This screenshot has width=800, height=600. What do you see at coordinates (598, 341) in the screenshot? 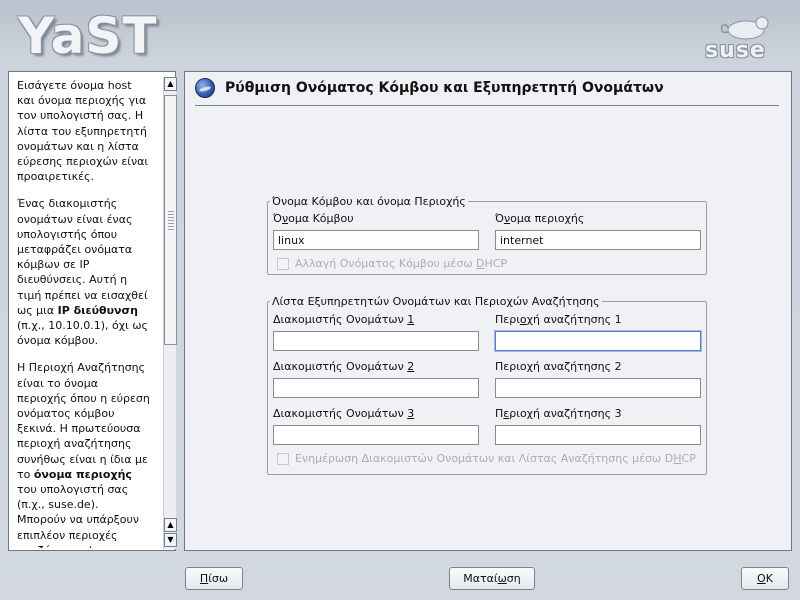
I see `search-domain-1-input` at bounding box center [598, 341].